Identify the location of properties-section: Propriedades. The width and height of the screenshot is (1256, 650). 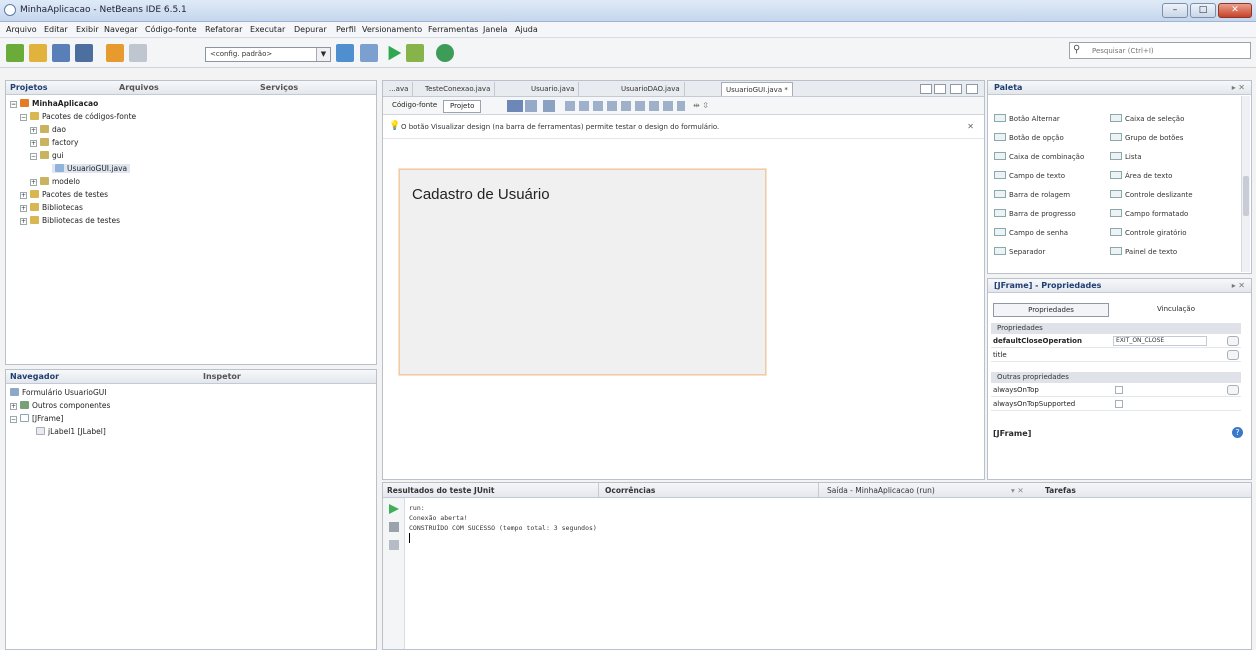
(1116, 328).